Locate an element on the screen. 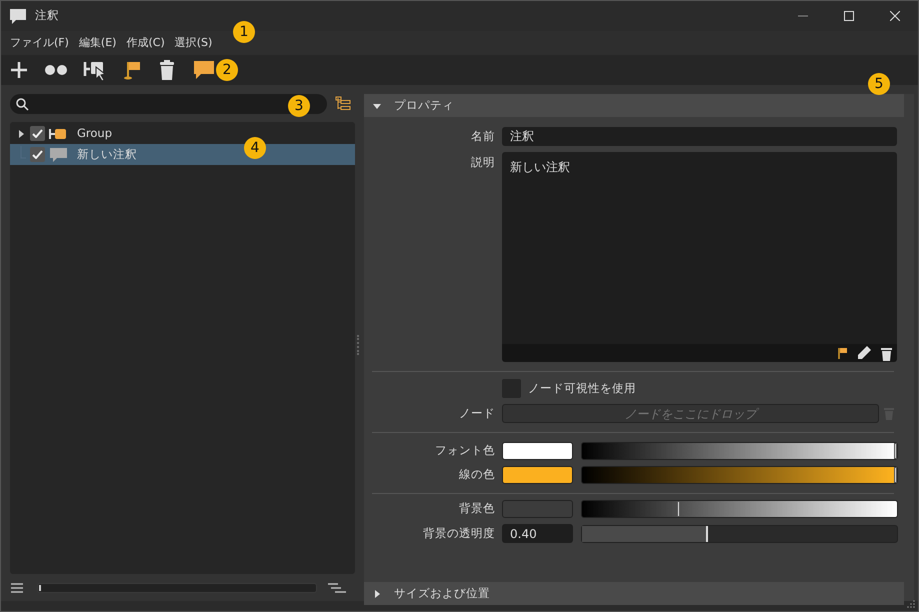  field-label: ノード is located at coordinates (477, 413).